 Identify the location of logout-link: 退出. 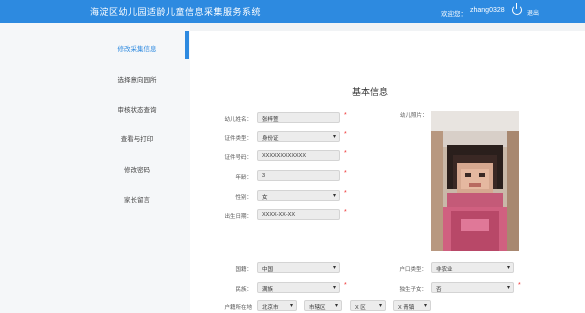
(533, 12).